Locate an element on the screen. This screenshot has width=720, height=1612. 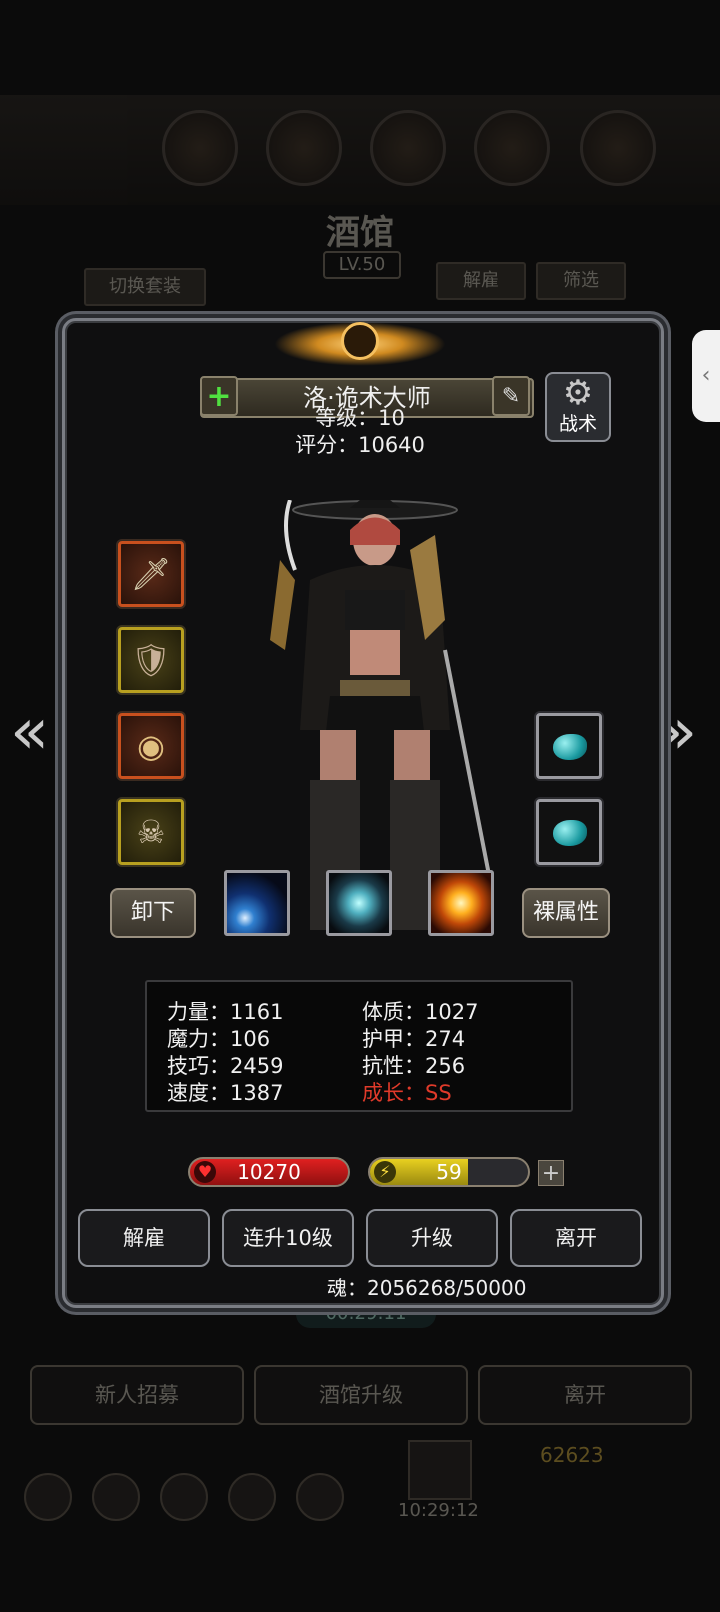
add-energy-button: + is located at coordinates (551, 1173).